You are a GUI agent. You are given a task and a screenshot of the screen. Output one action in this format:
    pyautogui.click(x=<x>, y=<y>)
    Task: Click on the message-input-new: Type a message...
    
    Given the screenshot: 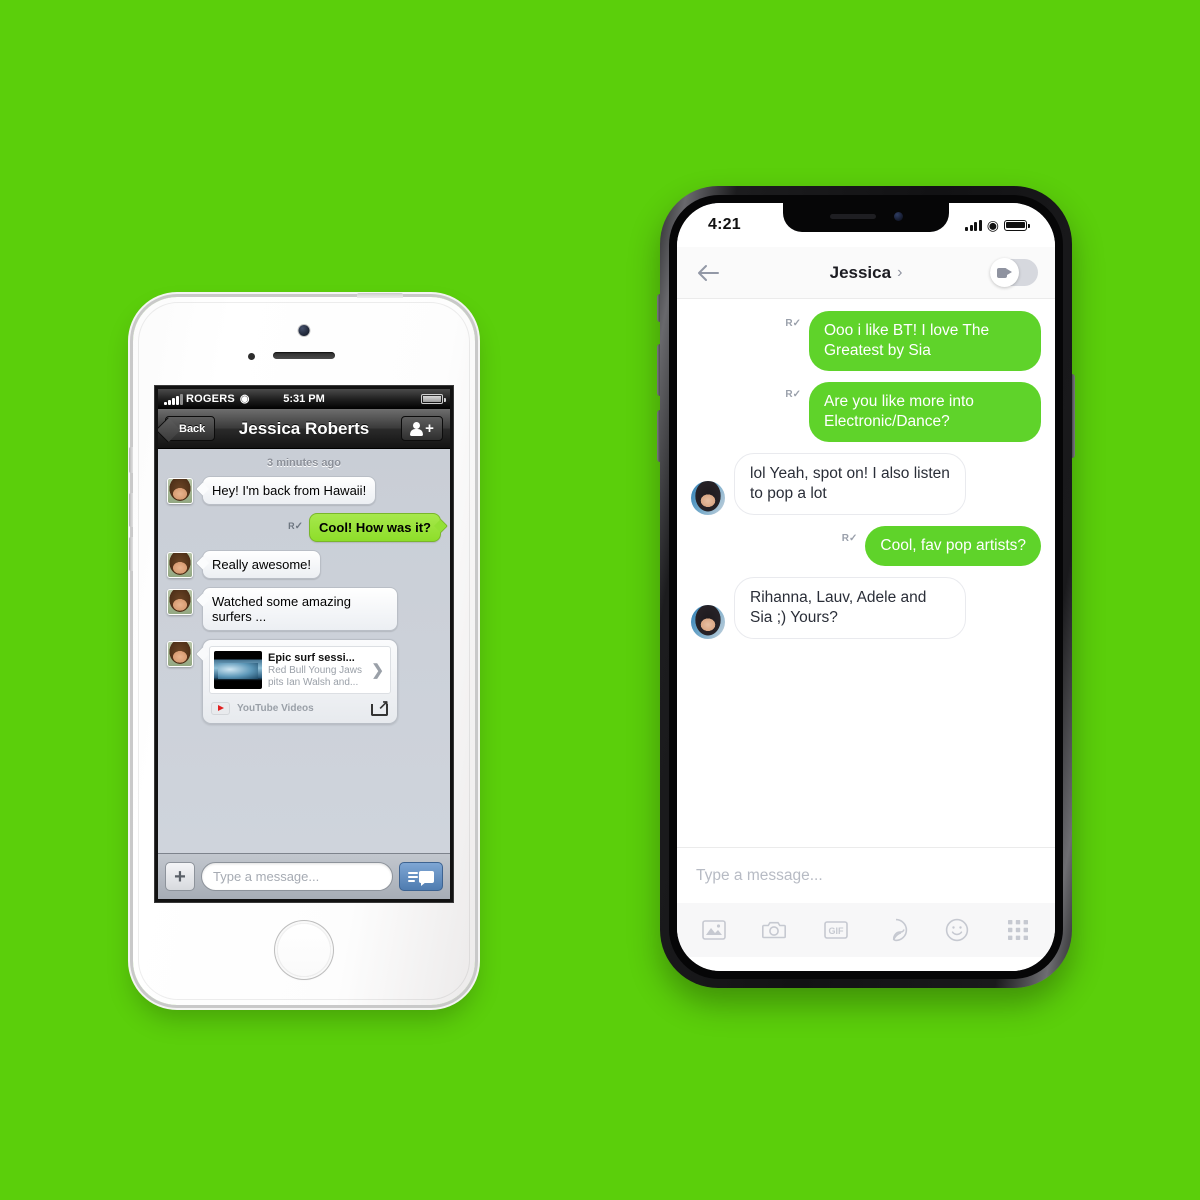 What is the action you would take?
    pyautogui.click(x=866, y=875)
    